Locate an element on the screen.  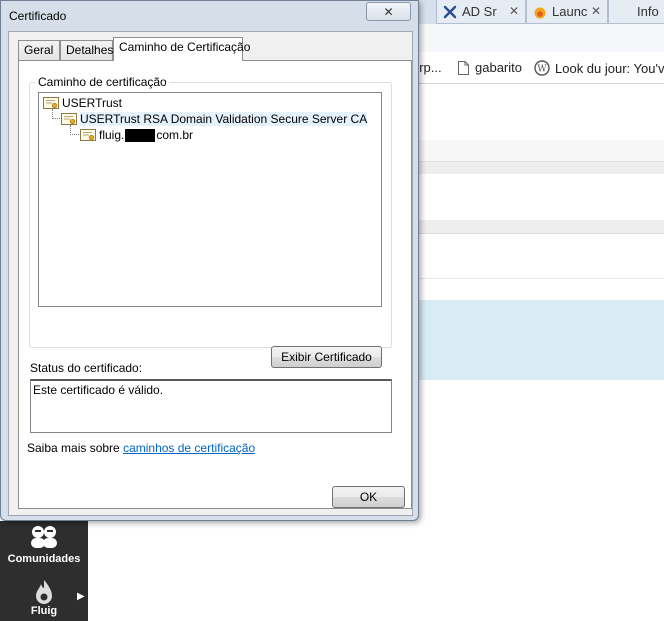
wordpress-icon: W is located at coordinates (542, 68).